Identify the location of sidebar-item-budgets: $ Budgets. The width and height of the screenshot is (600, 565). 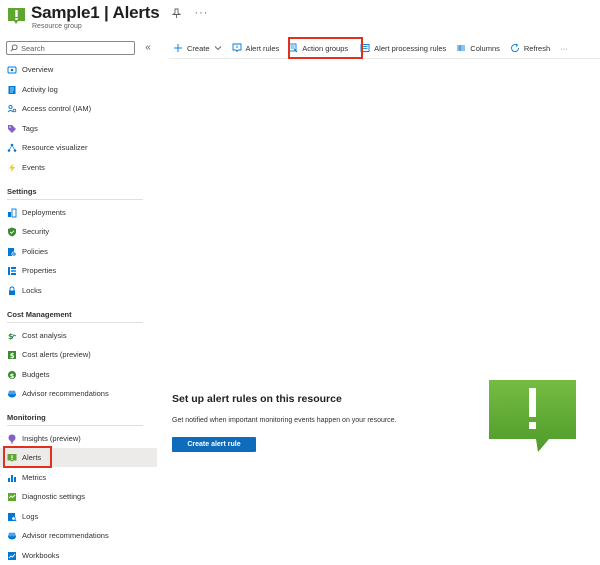
(78, 374).